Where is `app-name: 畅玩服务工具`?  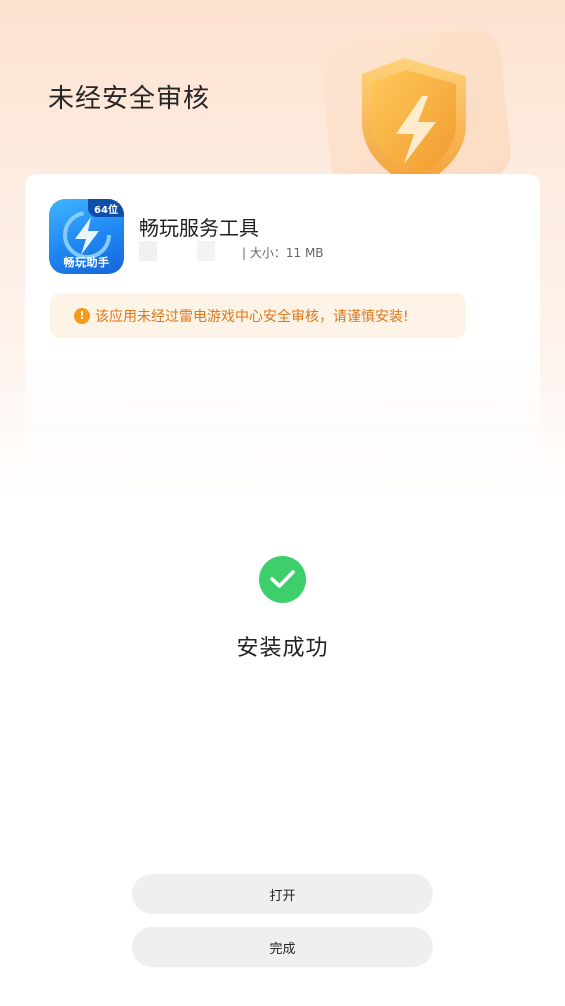
app-name: 畅玩服务工具 is located at coordinates (199, 228).